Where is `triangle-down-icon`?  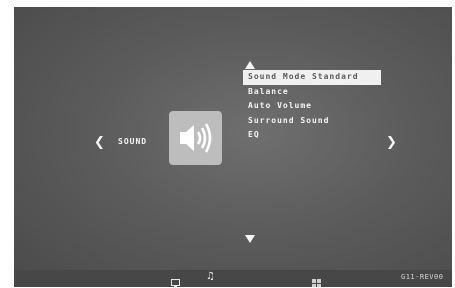
triangle-down-icon is located at coordinates (250, 239).